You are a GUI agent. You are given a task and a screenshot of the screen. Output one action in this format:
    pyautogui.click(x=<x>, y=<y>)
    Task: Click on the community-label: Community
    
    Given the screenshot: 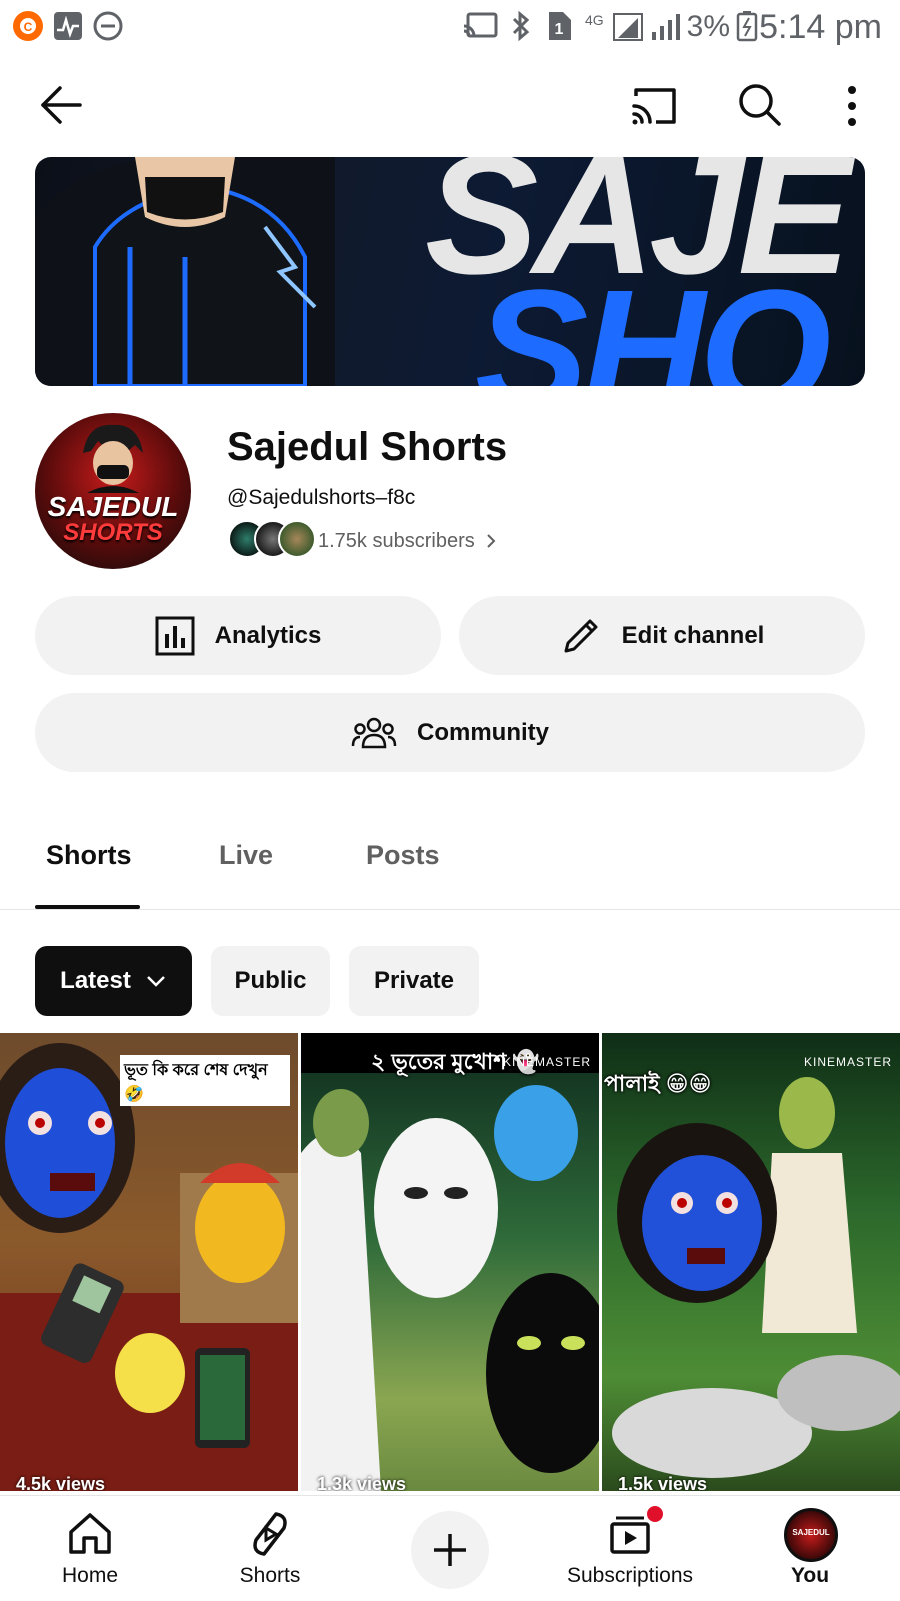 What is the action you would take?
    pyautogui.click(x=483, y=732)
    